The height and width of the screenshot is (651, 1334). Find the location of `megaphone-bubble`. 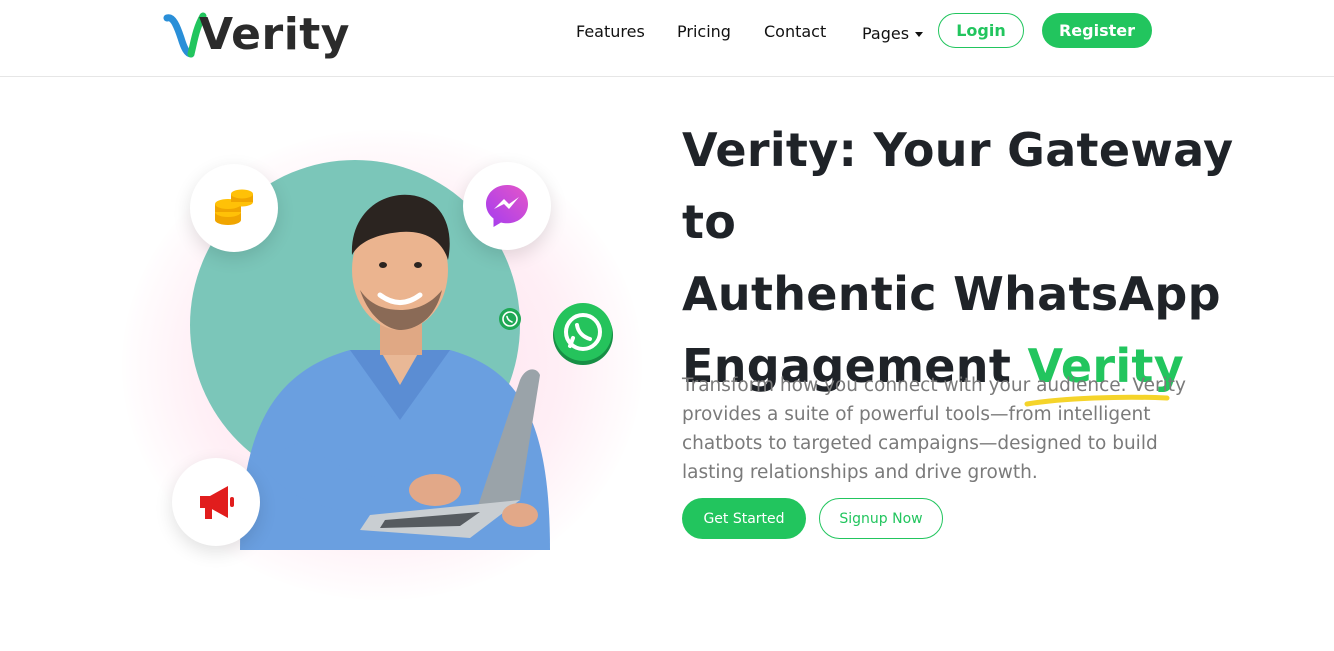

megaphone-bubble is located at coordinates (216, 502).